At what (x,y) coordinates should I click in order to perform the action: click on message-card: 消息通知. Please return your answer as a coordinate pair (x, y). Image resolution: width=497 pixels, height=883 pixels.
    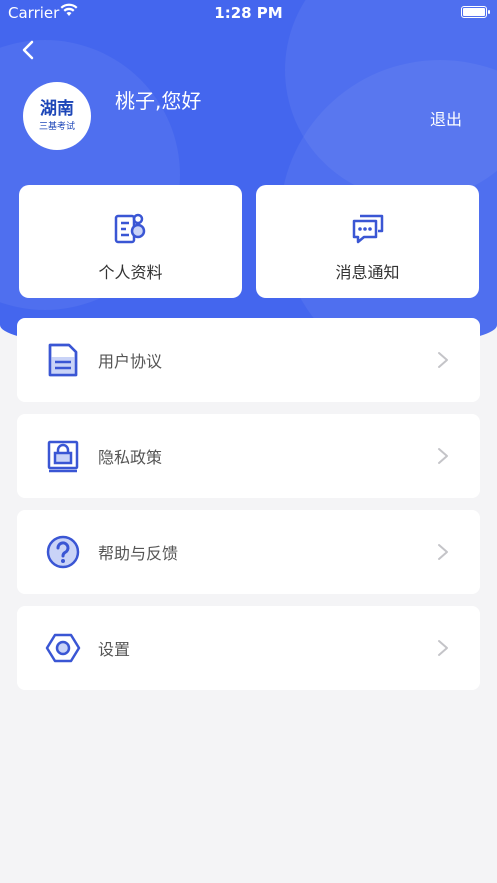
    Looking at the image, I should click on (367, 241).